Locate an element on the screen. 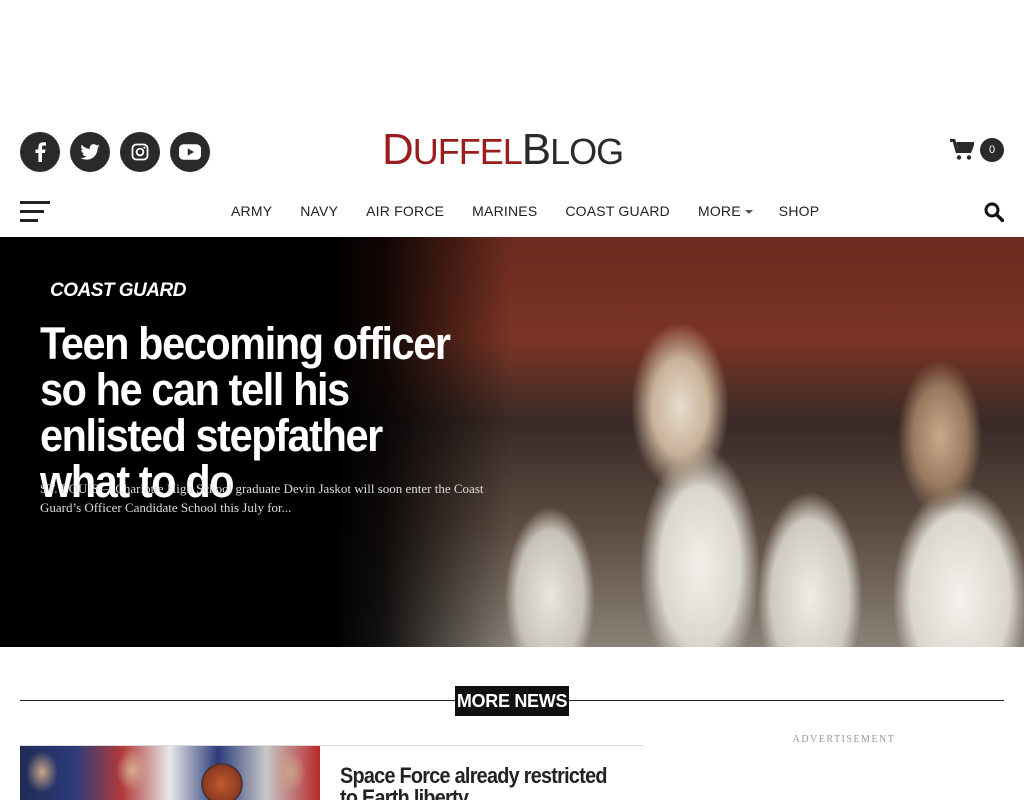 The image size is (1024, 800). facebook-button is located at coordinates (40, 152).